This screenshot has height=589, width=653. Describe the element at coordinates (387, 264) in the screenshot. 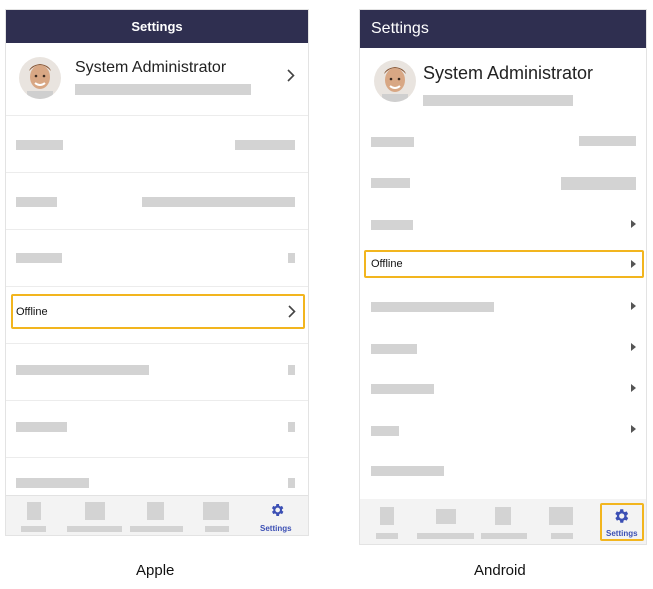

I see `android-offline-label: Offline` at that location.